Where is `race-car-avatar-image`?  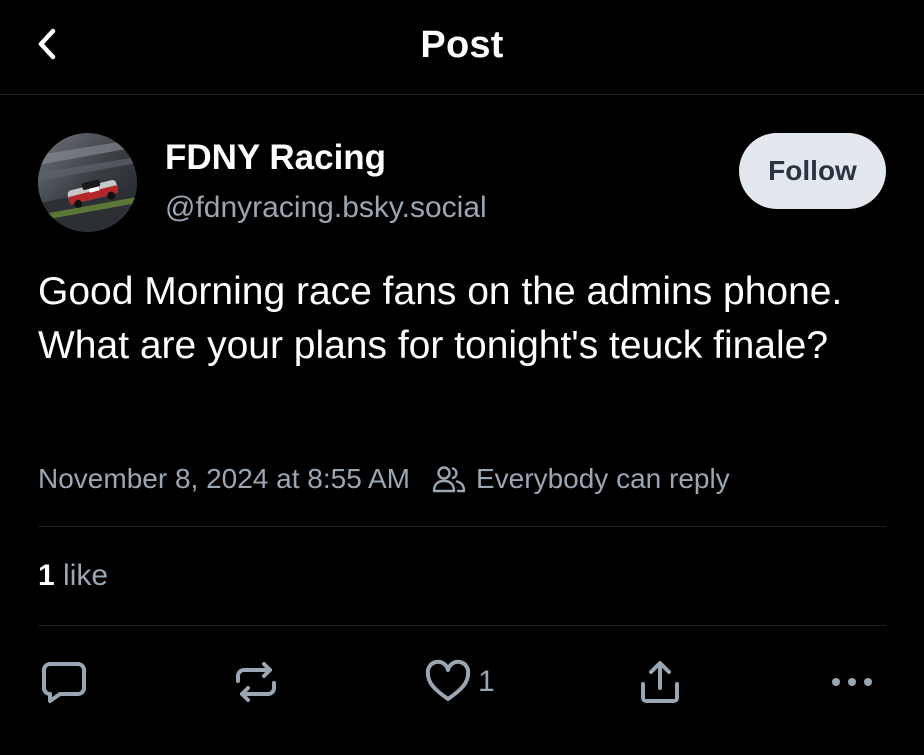
race-car-avatar-image is located at coordinates (87, 182).